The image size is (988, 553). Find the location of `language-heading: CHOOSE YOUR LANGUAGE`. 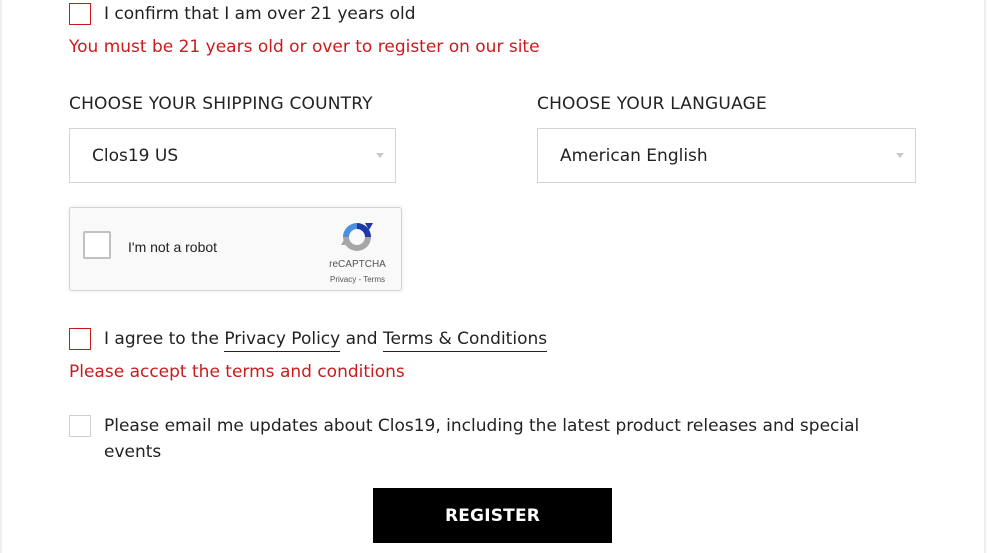

language-heading: CHOOSE YOUR LANGUAGE is located at coordinates (652, 104).